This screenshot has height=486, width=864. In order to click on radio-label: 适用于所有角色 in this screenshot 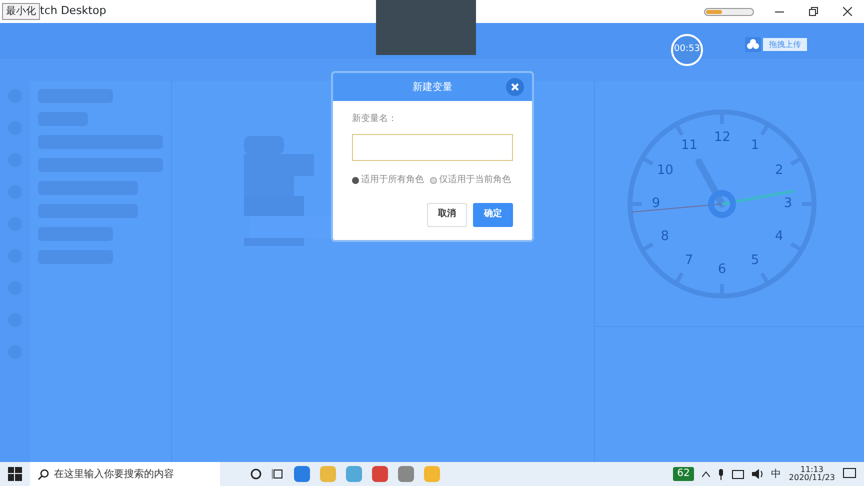, I will do `click(392, 180)`.